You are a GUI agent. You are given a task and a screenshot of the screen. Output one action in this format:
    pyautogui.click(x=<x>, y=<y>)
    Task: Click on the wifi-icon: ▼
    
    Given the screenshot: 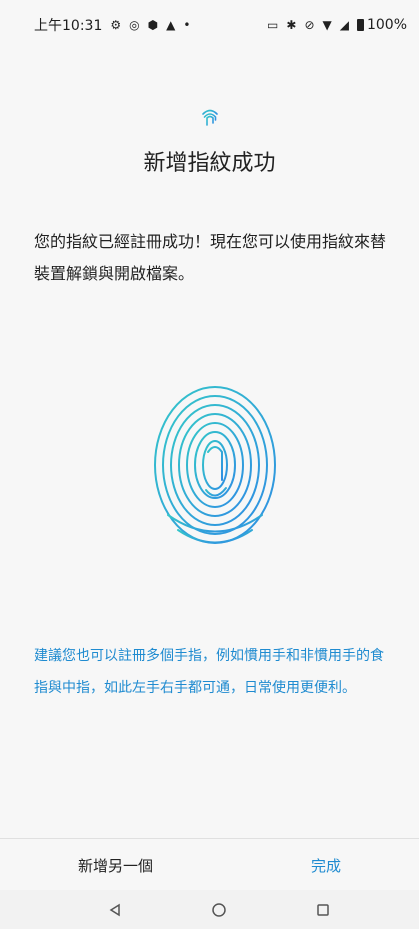 What is the action you would take?
    pyautogui.click(x=327, y=25)
    